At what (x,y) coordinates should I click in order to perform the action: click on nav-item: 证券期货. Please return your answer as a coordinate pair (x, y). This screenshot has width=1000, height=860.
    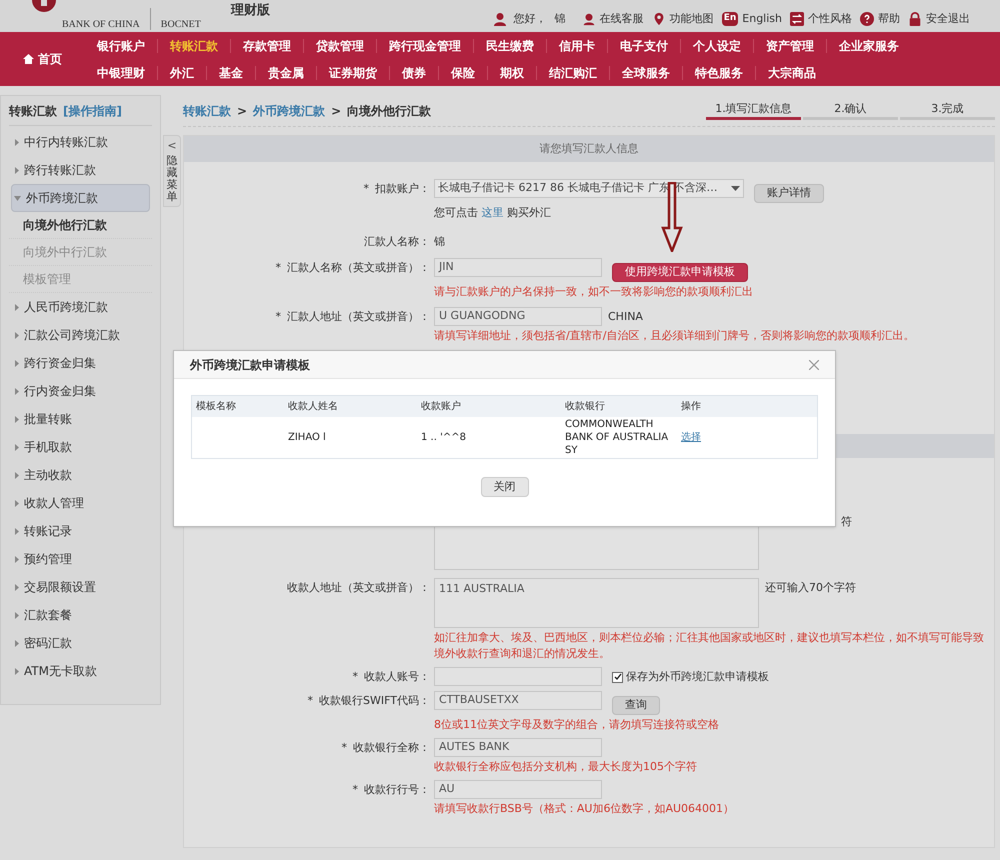
    Looking at the image, I should click on (352, 73).